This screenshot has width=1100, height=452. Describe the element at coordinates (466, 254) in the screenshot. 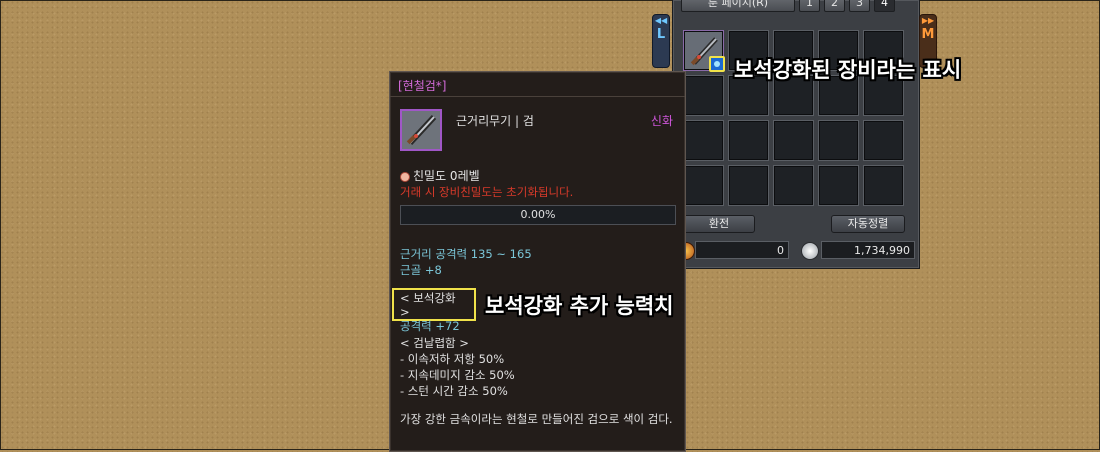

I see `melee-attack-stat: 근거리 공격력 135 ~ 165` at that location.